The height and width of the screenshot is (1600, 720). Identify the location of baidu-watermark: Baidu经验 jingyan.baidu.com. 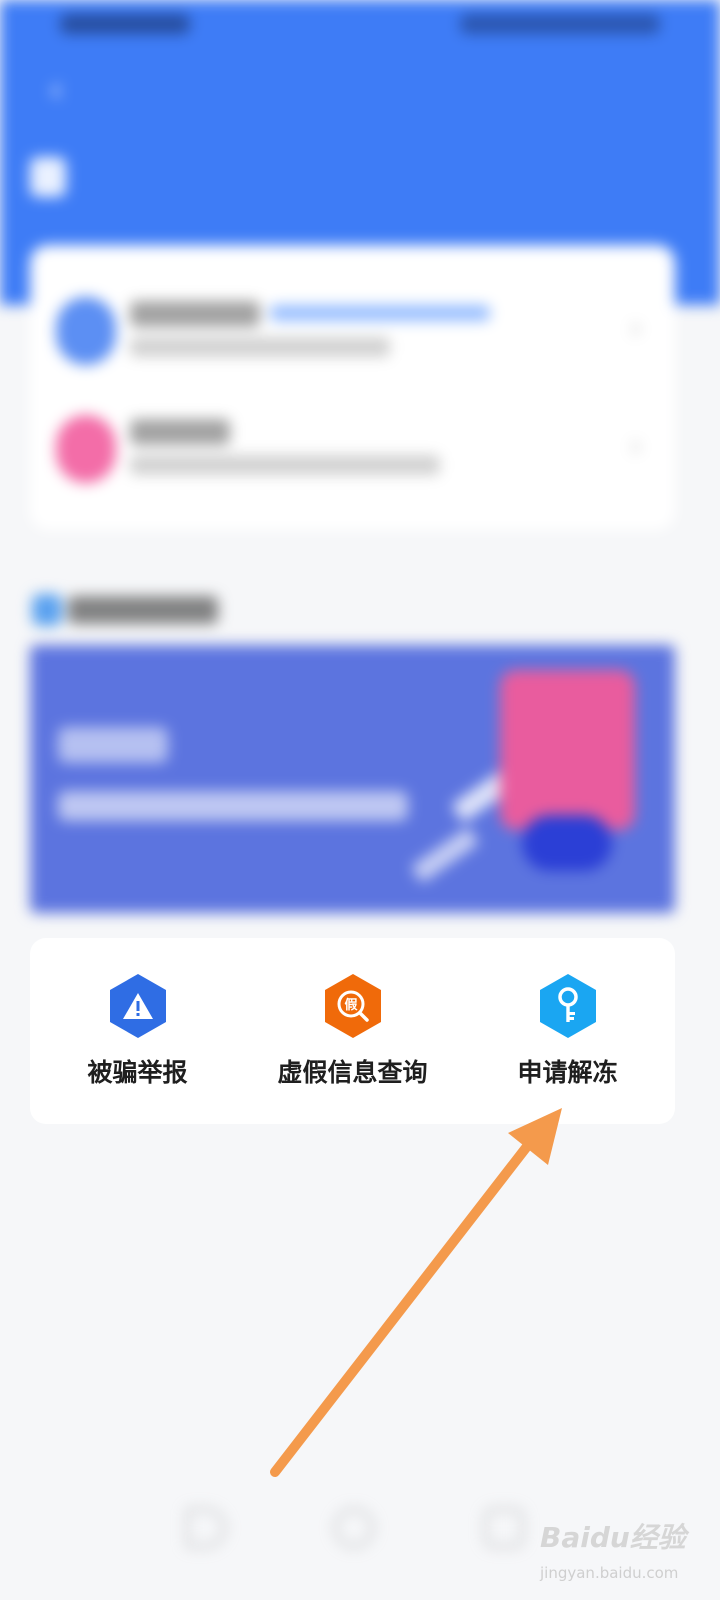
(620, 1545).